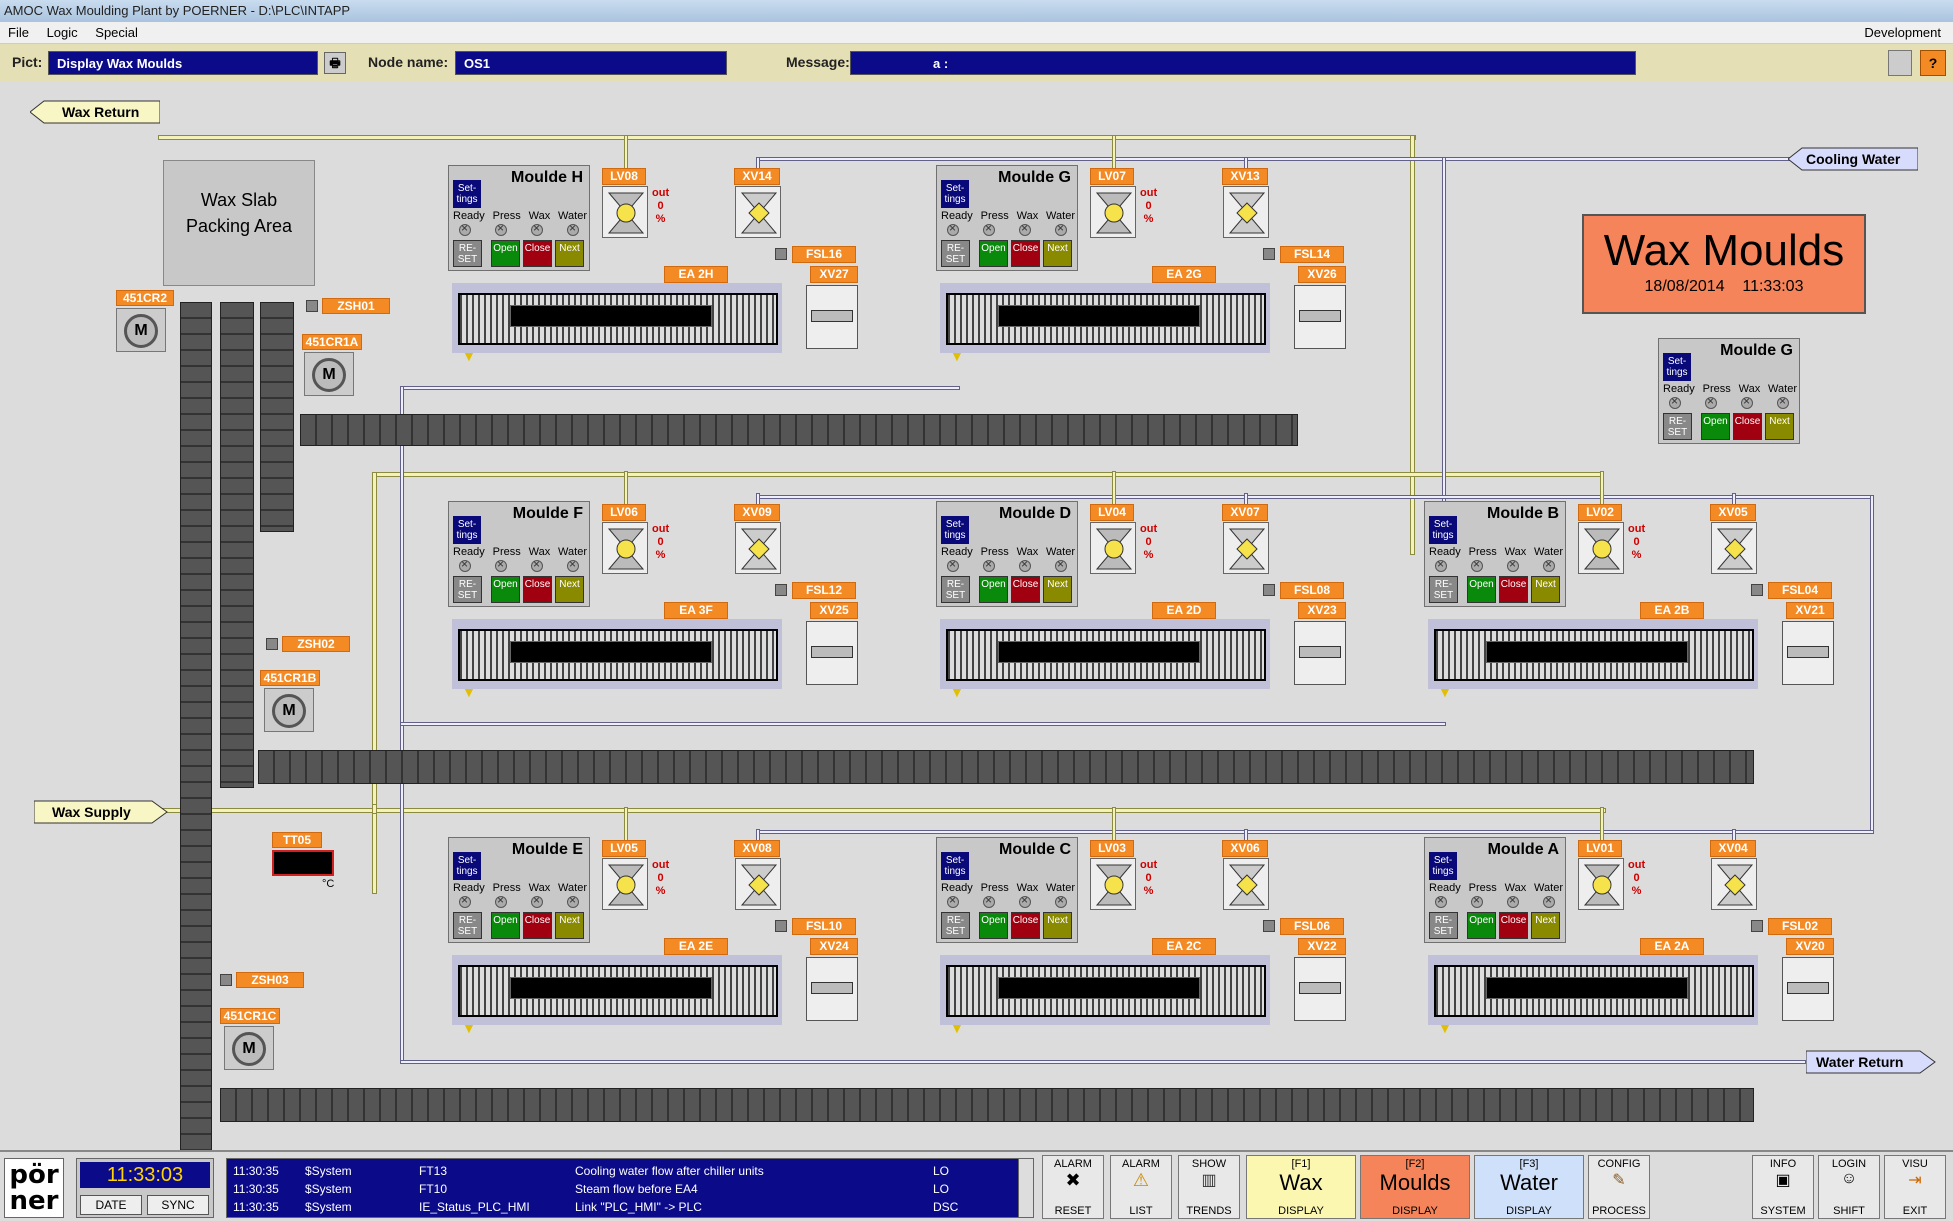 Image resolution: width=1953 pixels, height=1221 pixels. Describe the element at coordinates (1933, 63) in the screenshot. I see `help-button: ?` at that location.